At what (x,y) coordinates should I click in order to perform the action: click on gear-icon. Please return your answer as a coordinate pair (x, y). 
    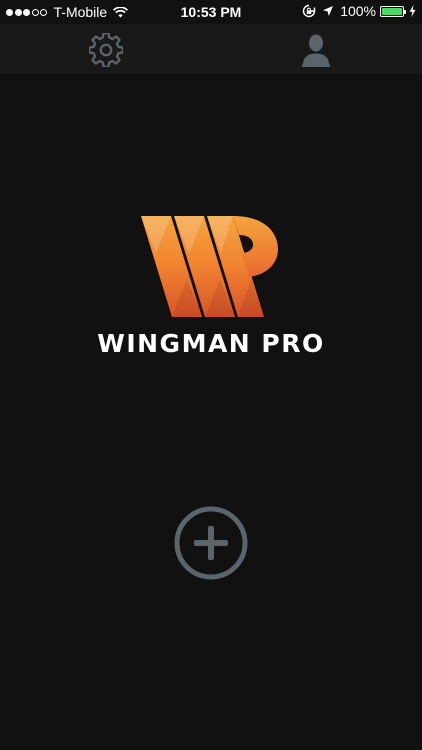
    Looking at the image, I should click on (106, 50).